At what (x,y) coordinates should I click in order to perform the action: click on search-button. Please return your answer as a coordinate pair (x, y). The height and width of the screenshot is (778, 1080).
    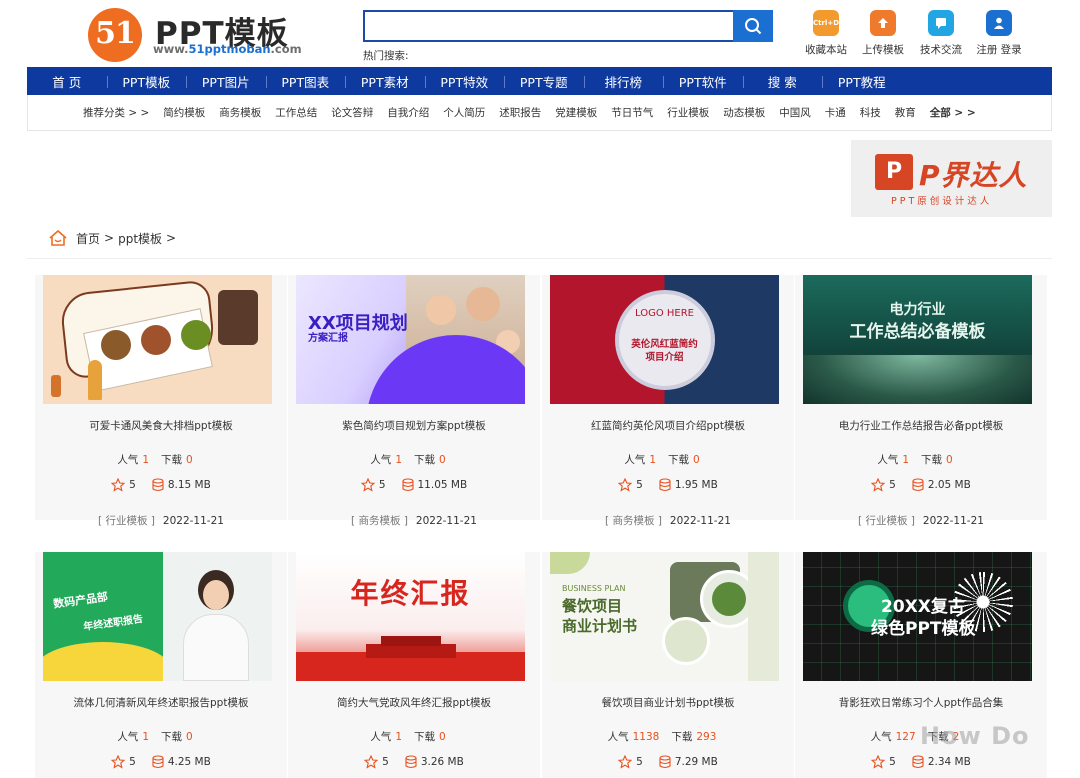
    Looking at the image, I should click on (753, 26).